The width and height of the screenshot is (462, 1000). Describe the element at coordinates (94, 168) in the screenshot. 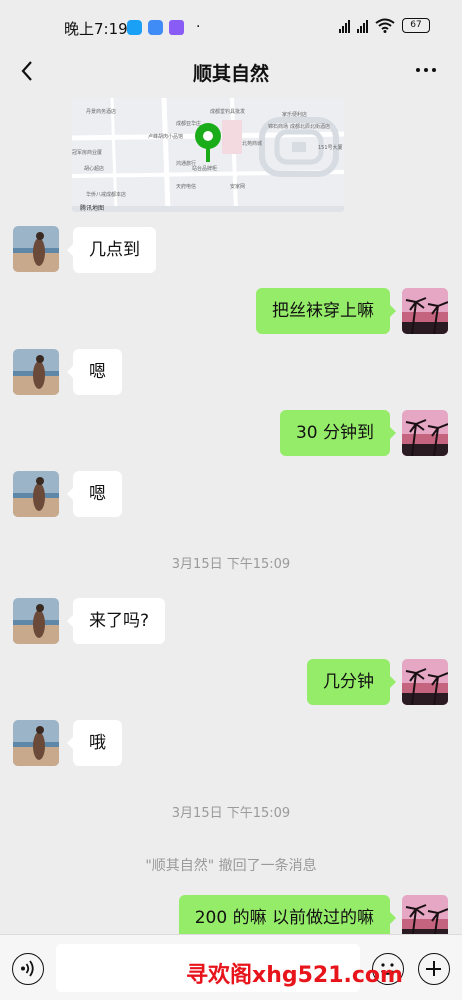

I see `map-label: 胡心超店` at that location.